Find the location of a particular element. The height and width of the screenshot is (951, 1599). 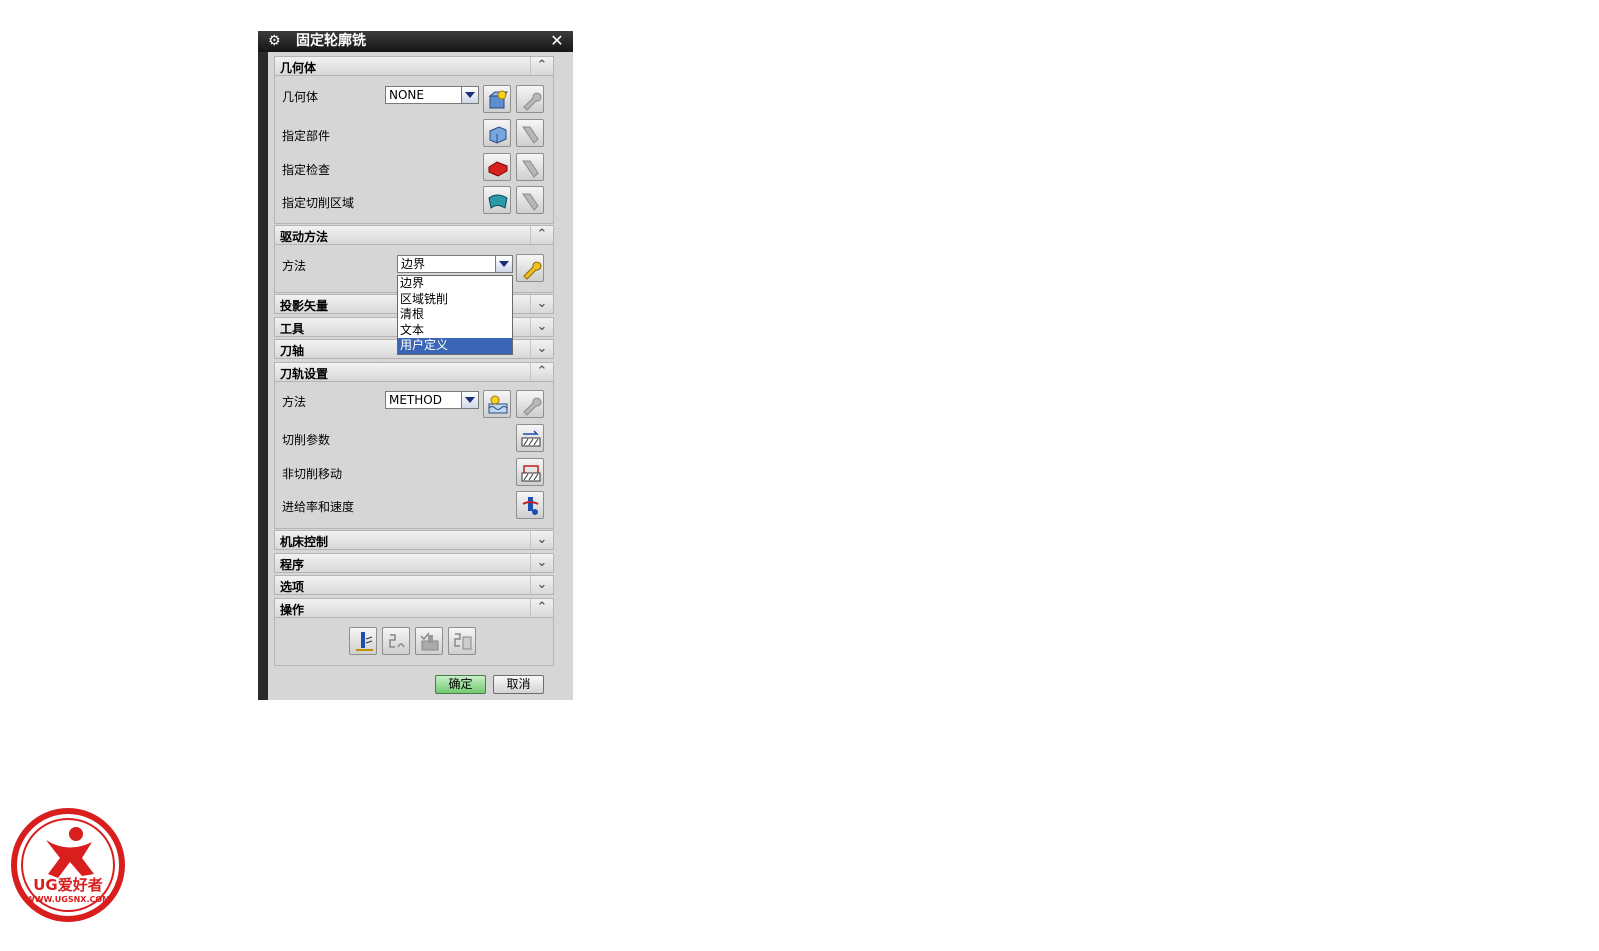

feeds-speeds-icon is located at coordinates (530, 506).